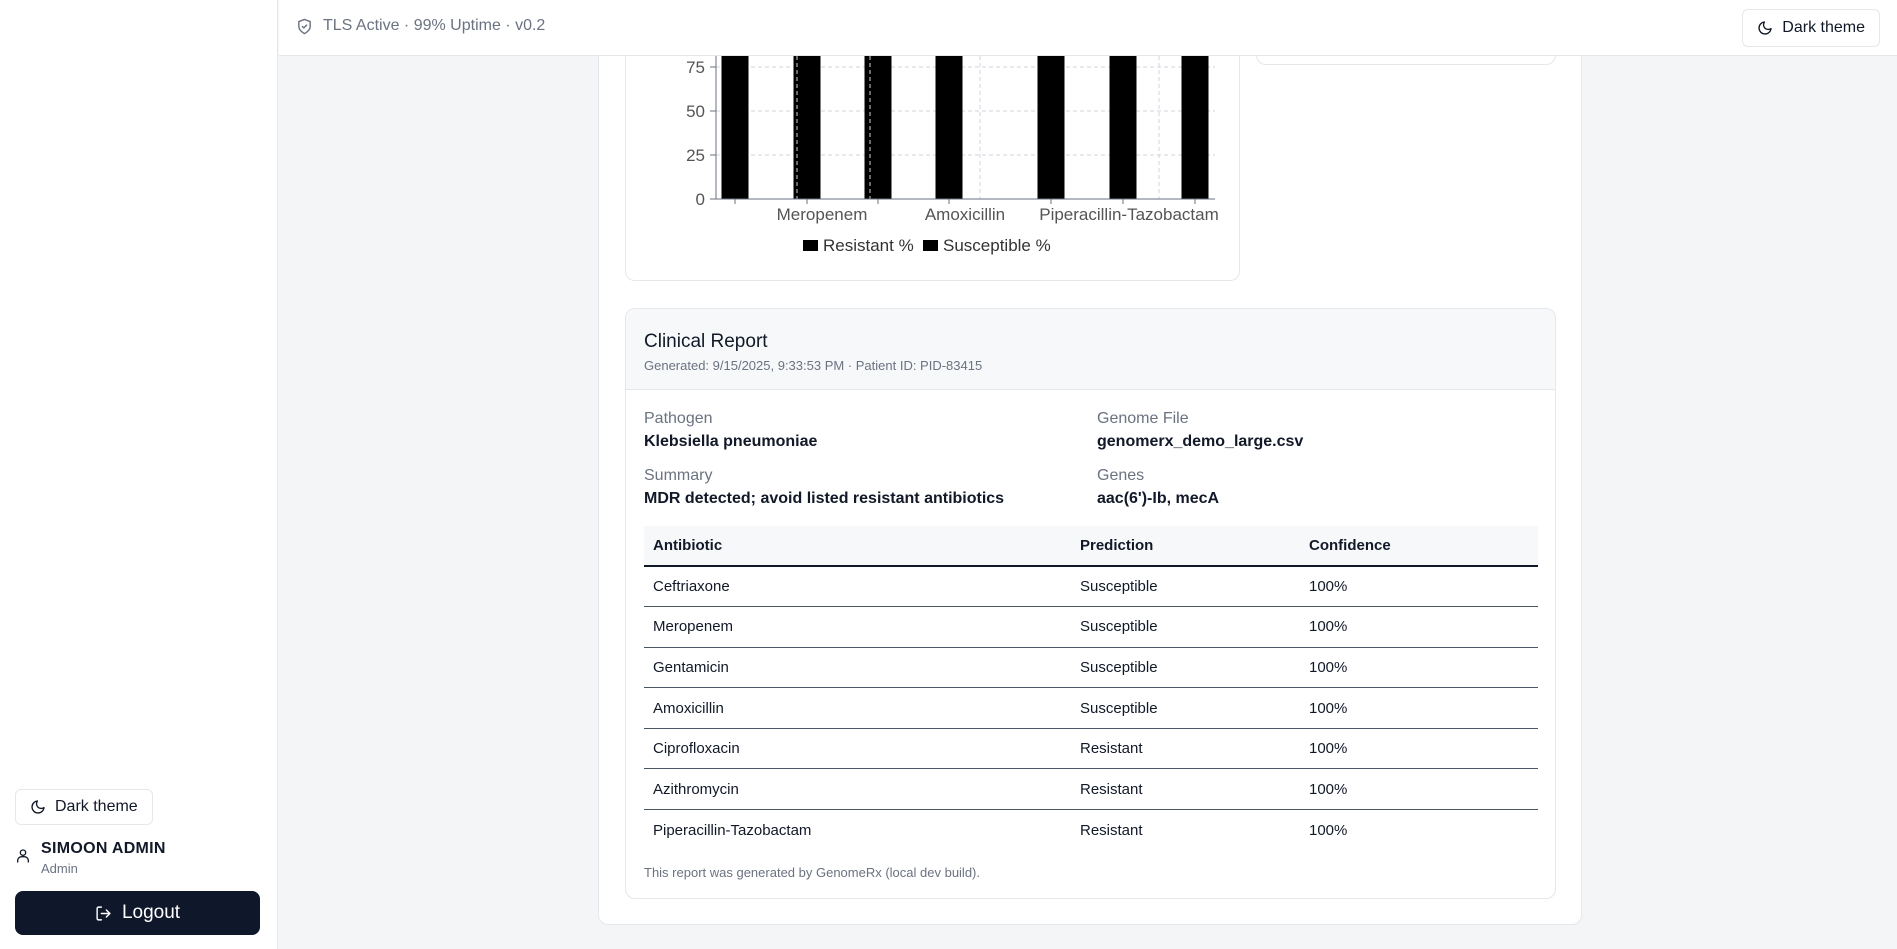 The image size is (1897, 949). What do you see at coordinates (59, 868) in the screenshot?
I see `user-role: Admin` at bounding box center [59, 868].